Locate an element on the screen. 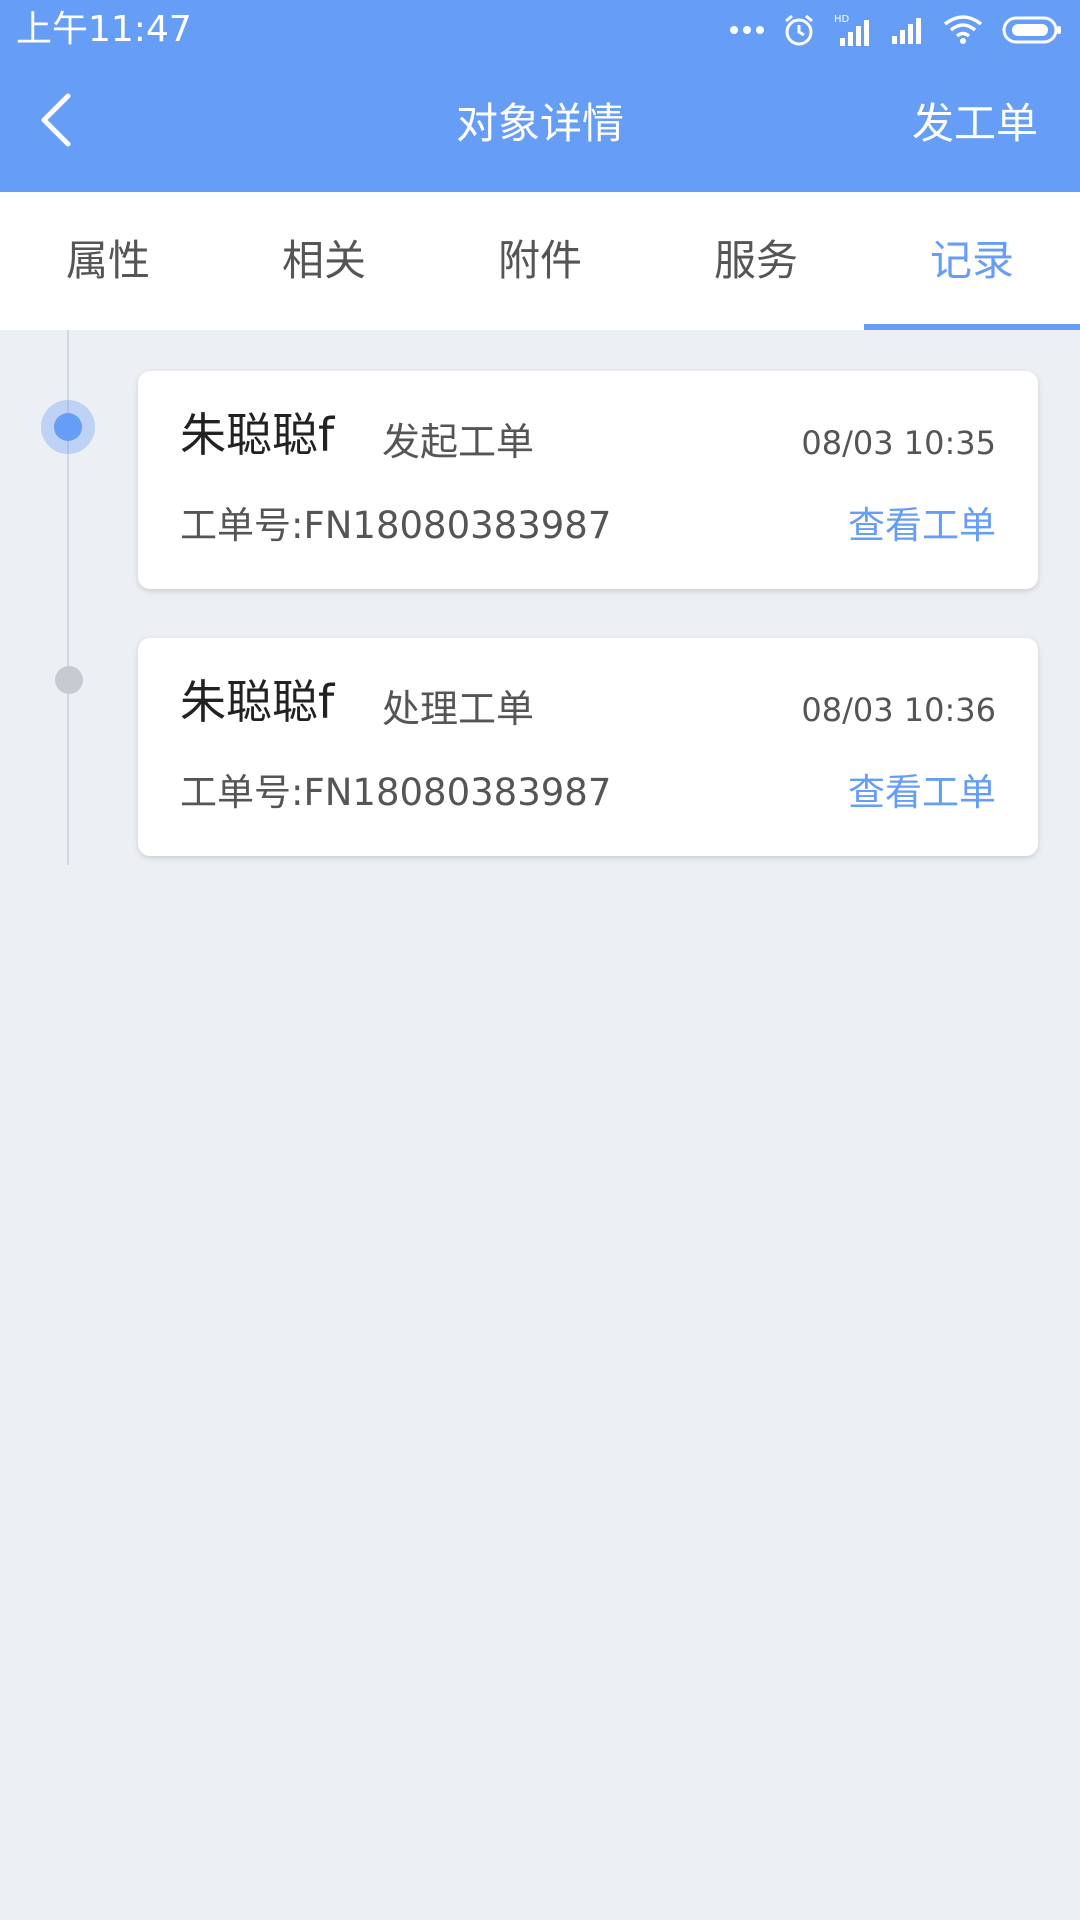 The width and height of the screenshot is (1080, 1920). record-time: 08/03 10:35 is located at coordinates (898, 443).